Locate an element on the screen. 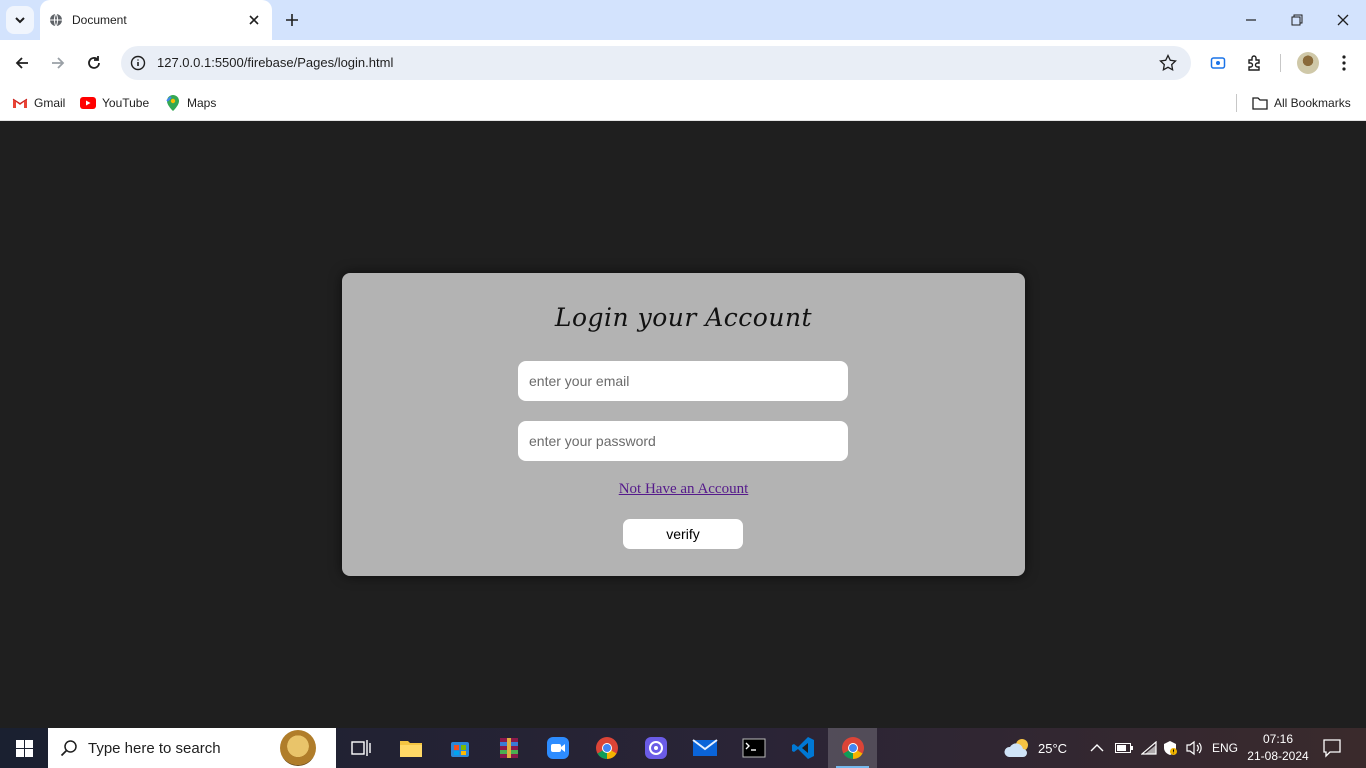  weather-temp: 25°C is located at coordinates (1053, 748).